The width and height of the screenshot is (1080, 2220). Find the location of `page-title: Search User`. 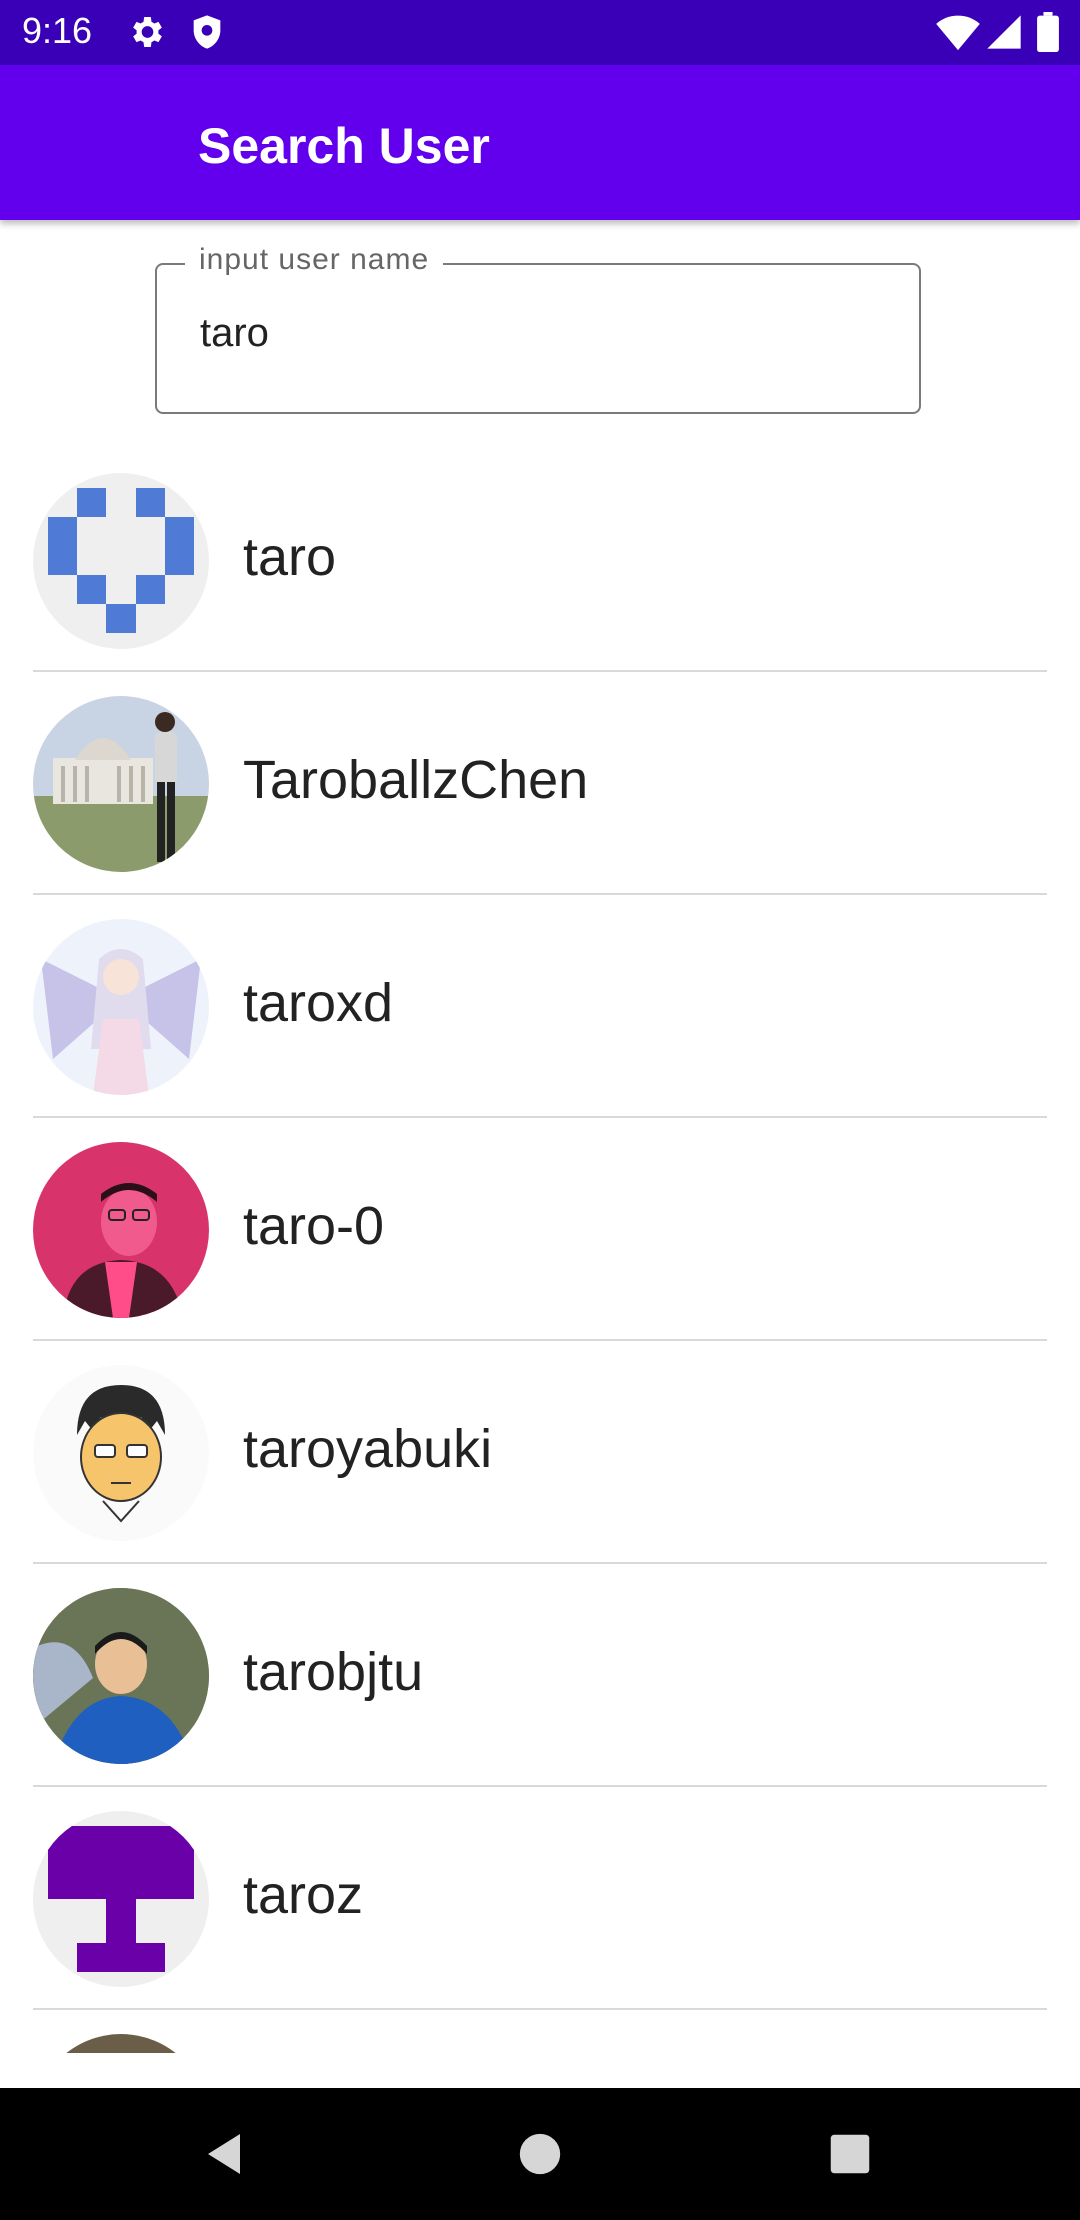

page-title: Search User is located at coordinates (344, 146).